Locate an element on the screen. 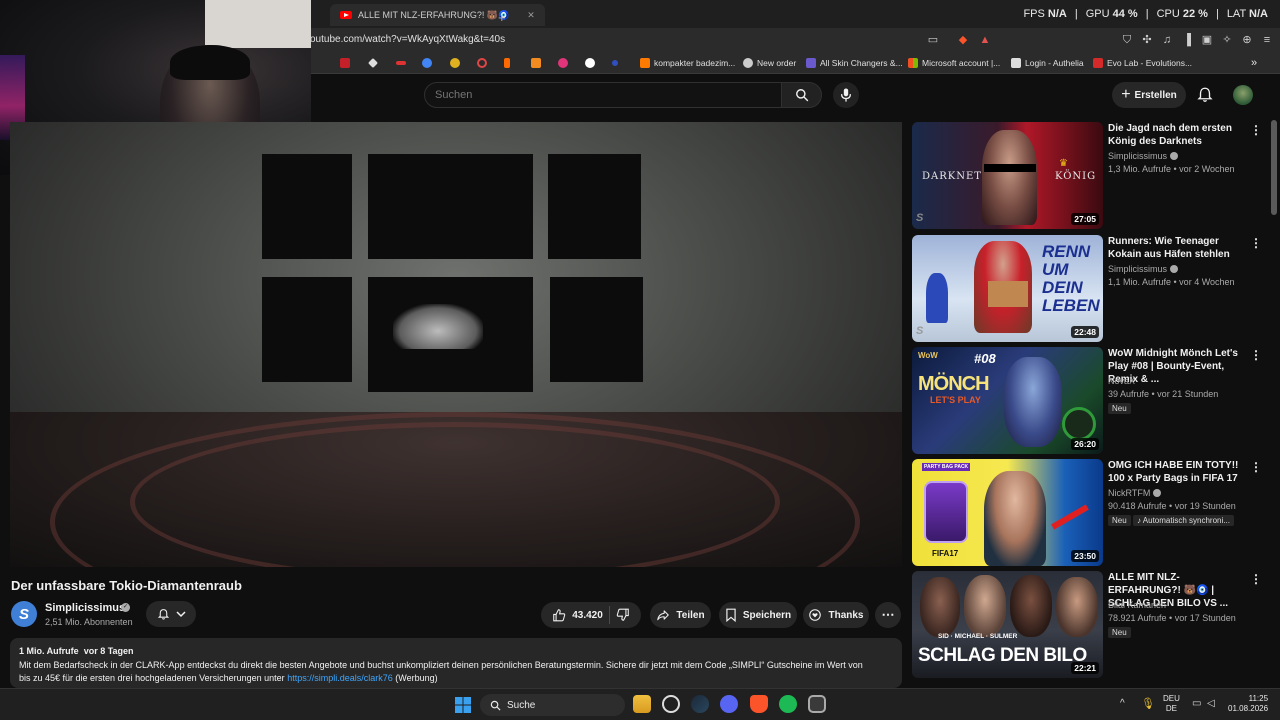  brave-browser-icon is located at coordinates (759, 704).